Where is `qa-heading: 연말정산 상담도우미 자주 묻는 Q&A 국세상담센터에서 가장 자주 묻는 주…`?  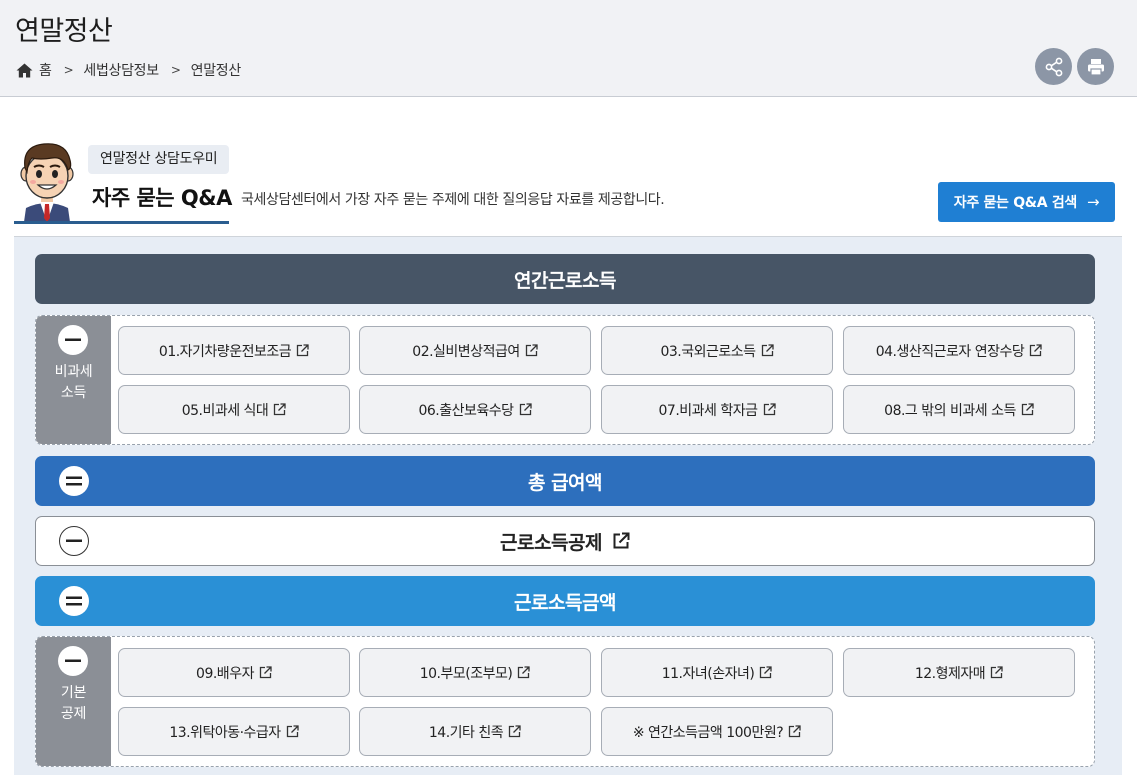
qa-heading: 연말정산 상담도우미 자주 묻는 Q&A 국세상담센터에서 가장 자주 묻는 주… is located at coordinates (568, 188).